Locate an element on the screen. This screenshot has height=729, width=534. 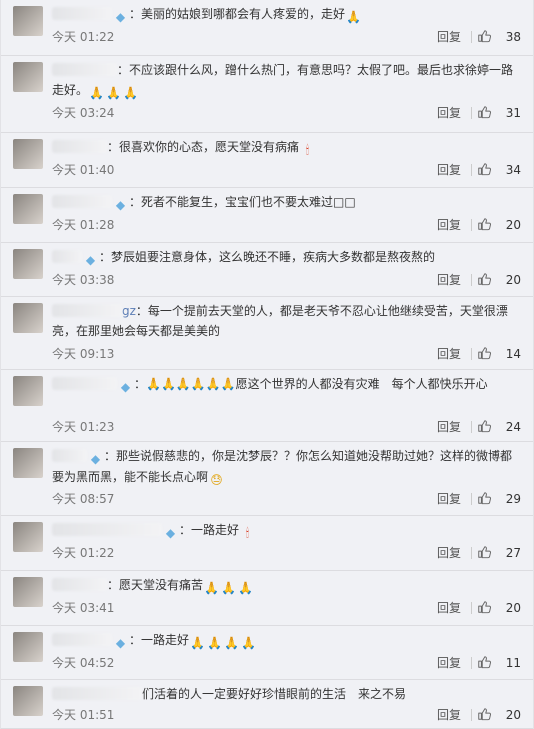
comment-meta: 今天 01:22 回复 38 is located at coordinates (286, 37).